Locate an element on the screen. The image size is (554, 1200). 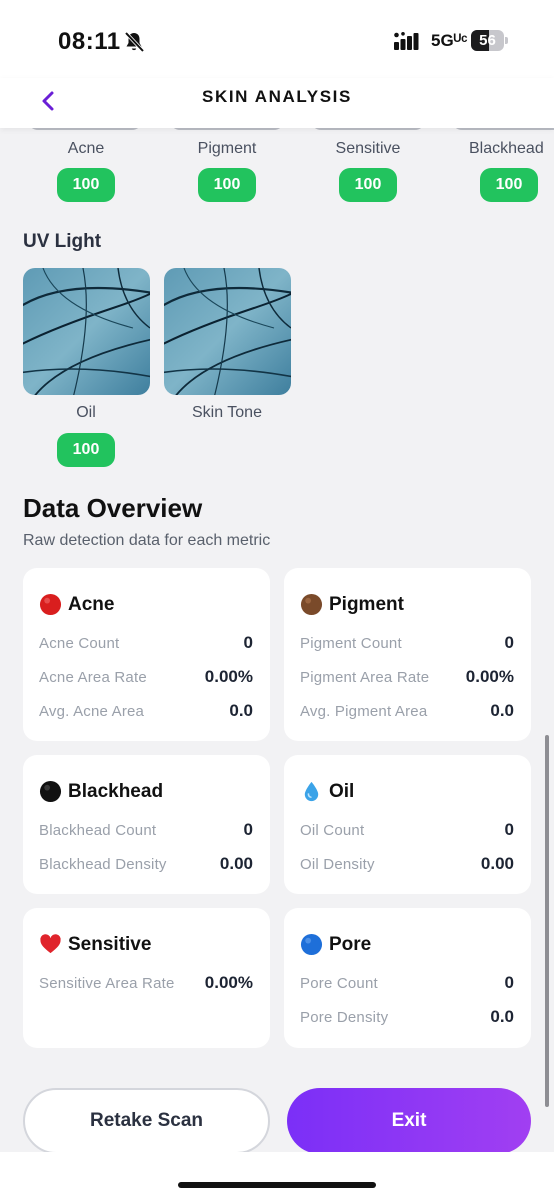
metric-row: Acne Area Rate 0.00% is located at coordinates (146, 677).